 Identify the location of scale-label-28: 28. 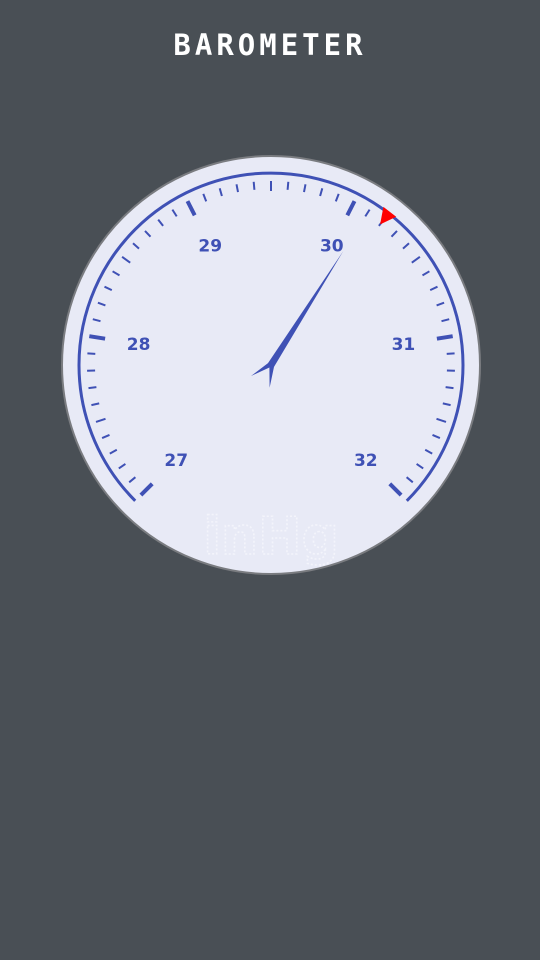
(139, 345).